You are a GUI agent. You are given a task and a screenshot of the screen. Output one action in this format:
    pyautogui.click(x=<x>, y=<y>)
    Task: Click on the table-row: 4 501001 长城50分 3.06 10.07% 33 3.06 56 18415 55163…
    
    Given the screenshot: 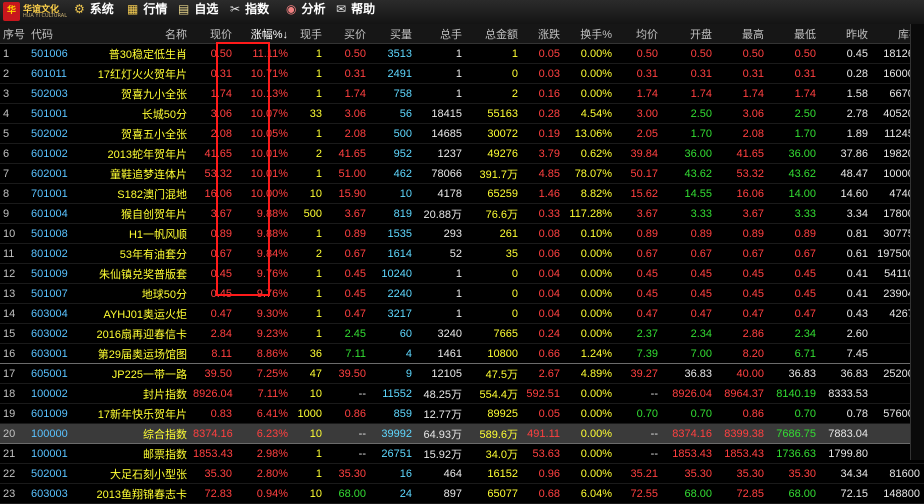 What is the action you would take?
    pyautogui.click(x=462, y=113)
    